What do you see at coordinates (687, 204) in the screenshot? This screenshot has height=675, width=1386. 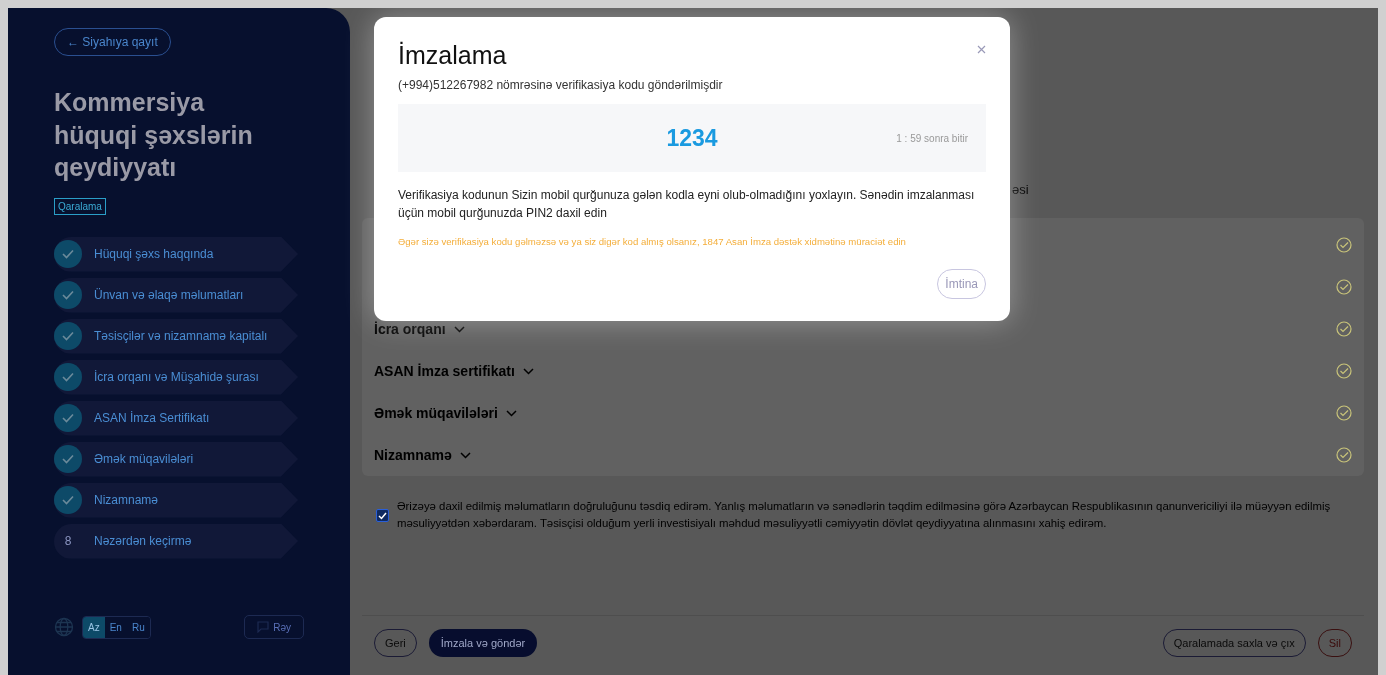 I see `instruction-text: Verifikasiya kodunun Sizin mobil qurğunuza gələn kodla eyni olub-olmadığını yoxlayın. Sənədin imzalanması üçün mobil qurğunuzda PIN2 daxil edin` at bounding box center [687, 204].